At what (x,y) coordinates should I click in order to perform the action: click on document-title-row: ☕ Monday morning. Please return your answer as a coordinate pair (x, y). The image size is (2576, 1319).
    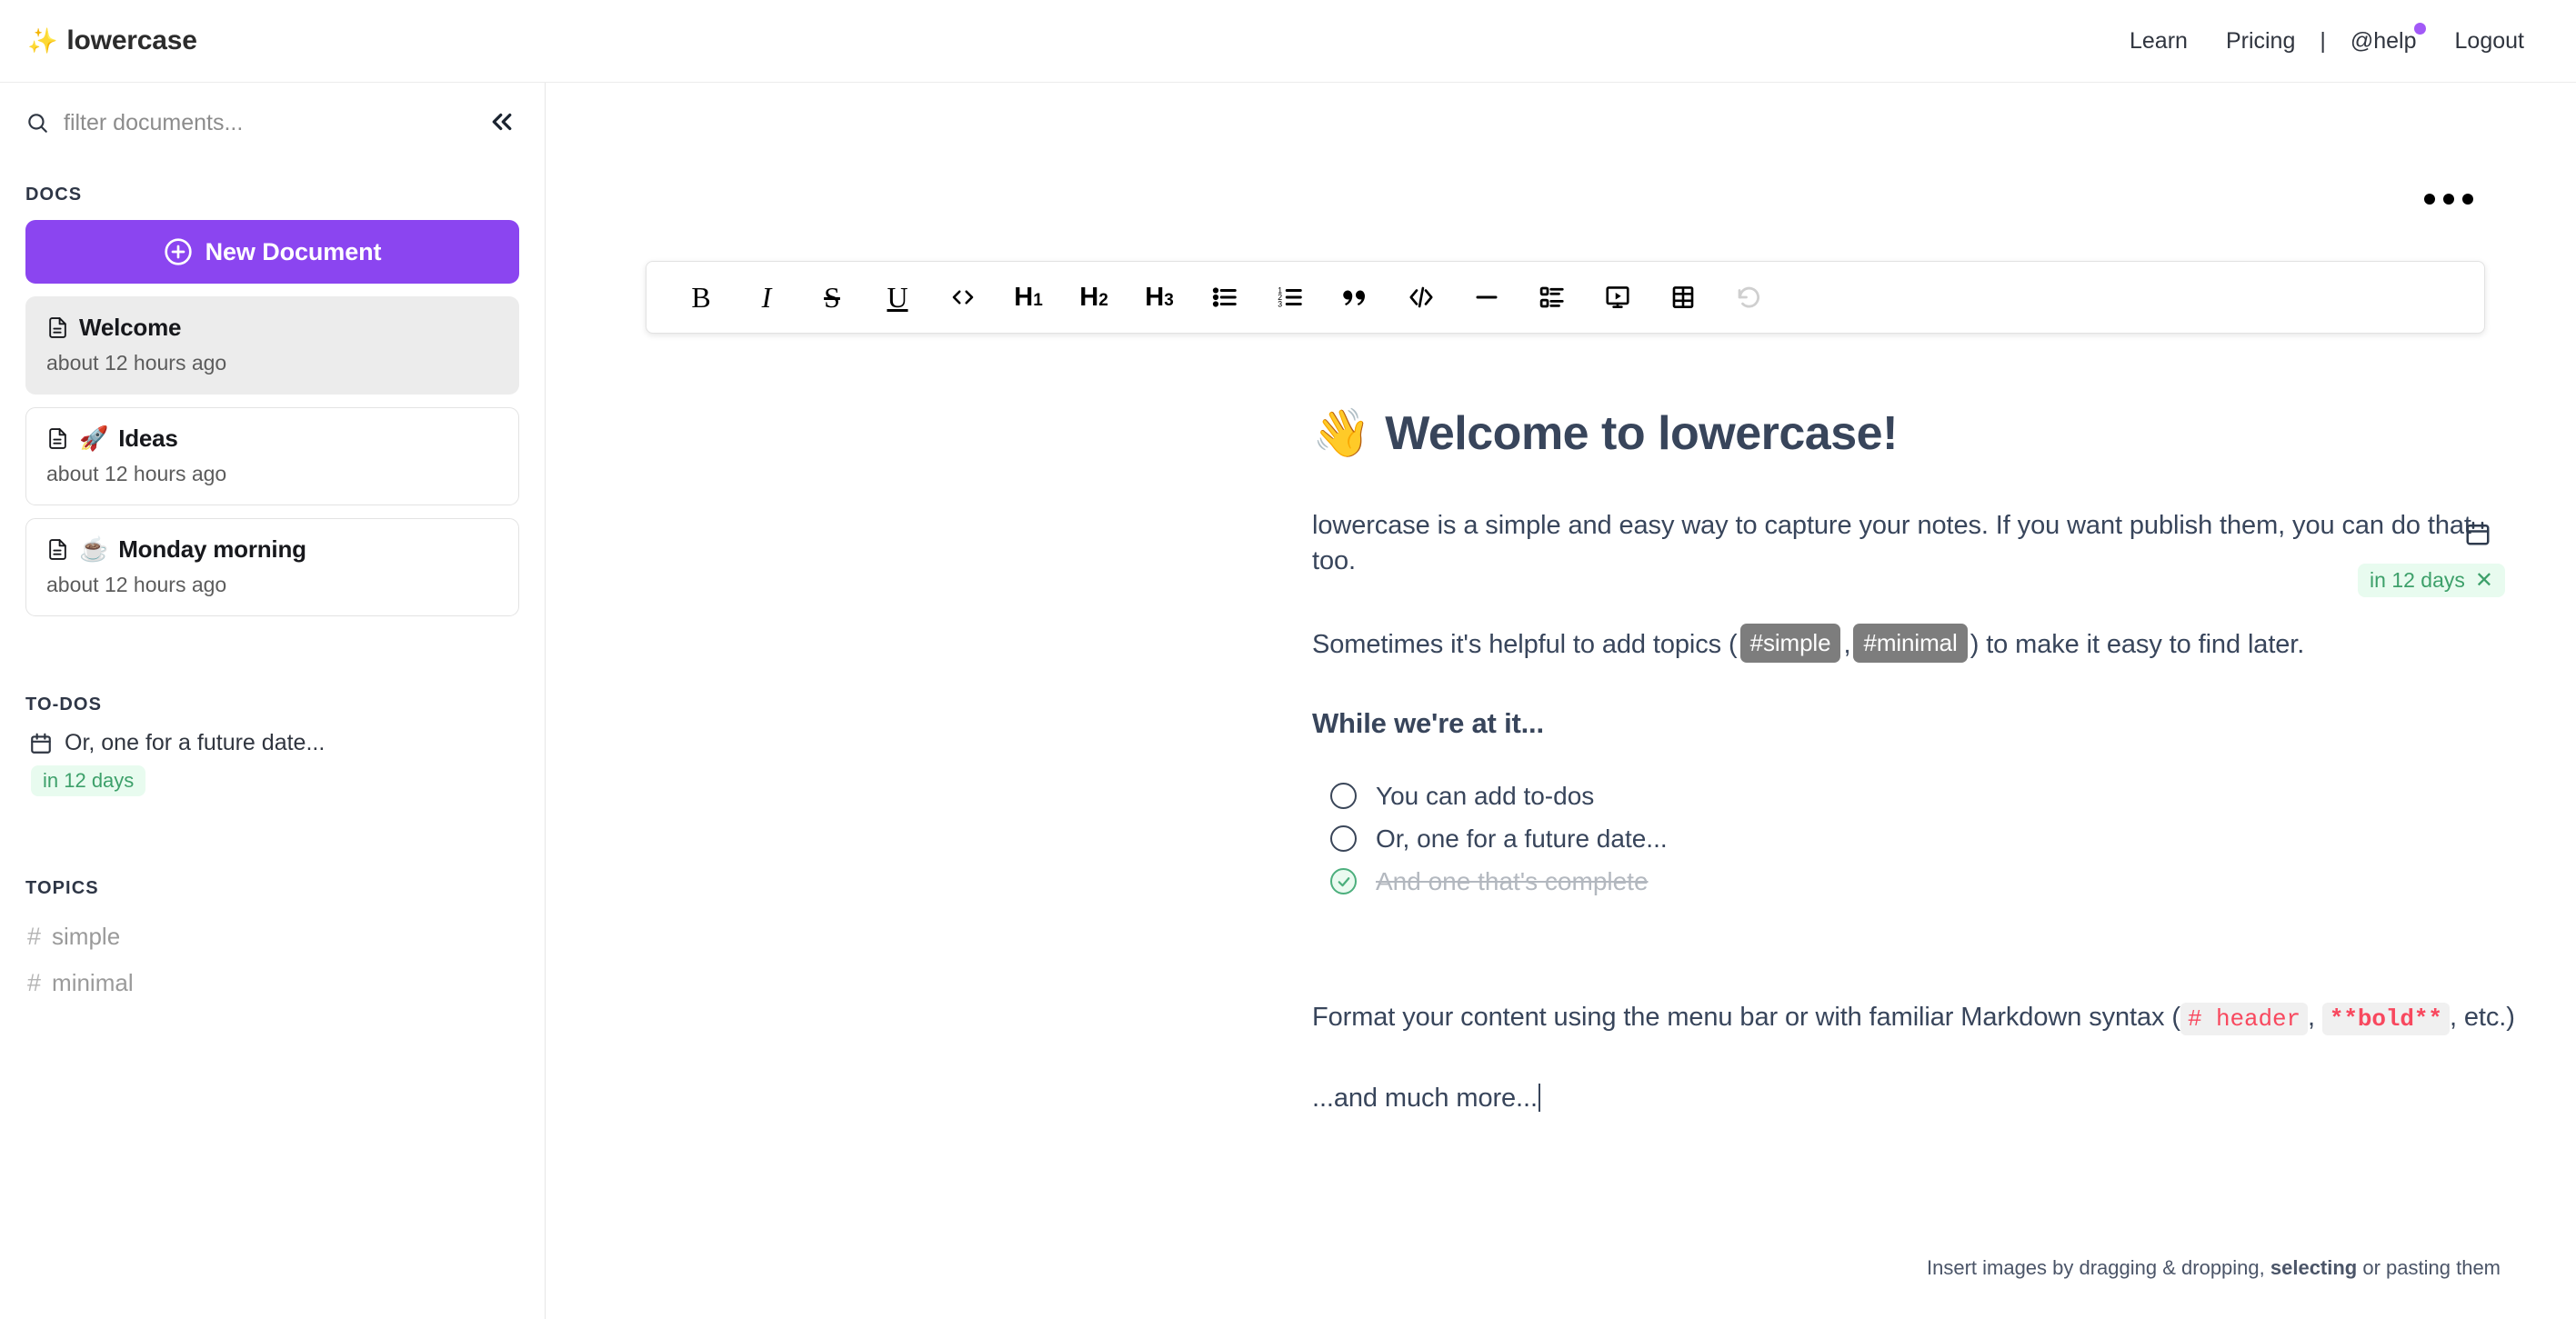
    Looking at the image, I should click on (272, 549).